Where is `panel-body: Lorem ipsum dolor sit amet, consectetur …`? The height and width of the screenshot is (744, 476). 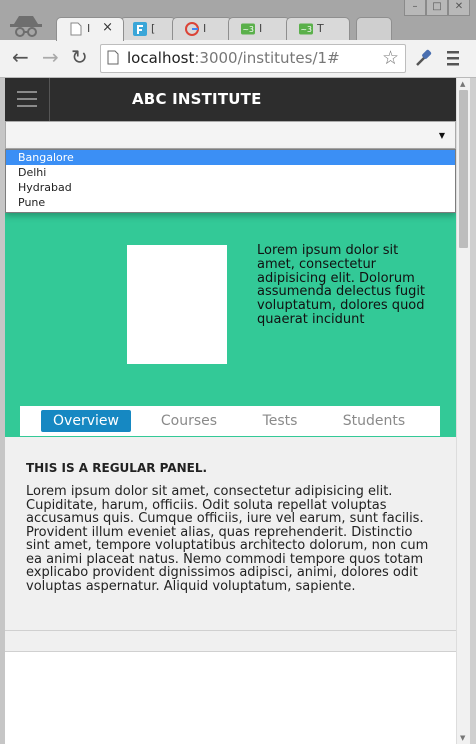 panel-body: Lorem ipsum dolor sit amet, consectetur … is located at coordinates (227, 539).